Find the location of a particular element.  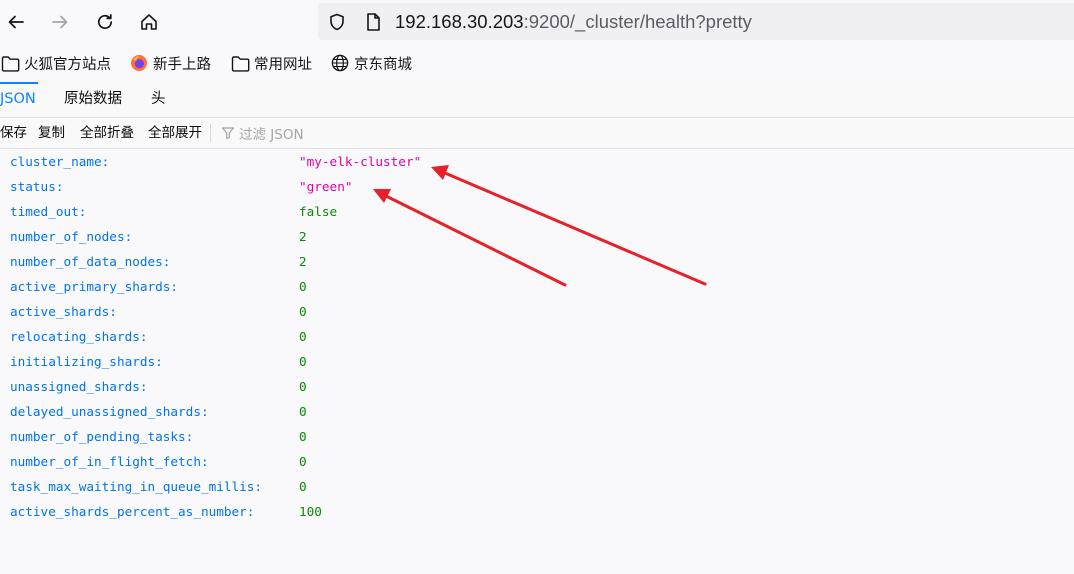

url-path: :9200/_cluster/health?pretty is located at coordinates (637, 21).